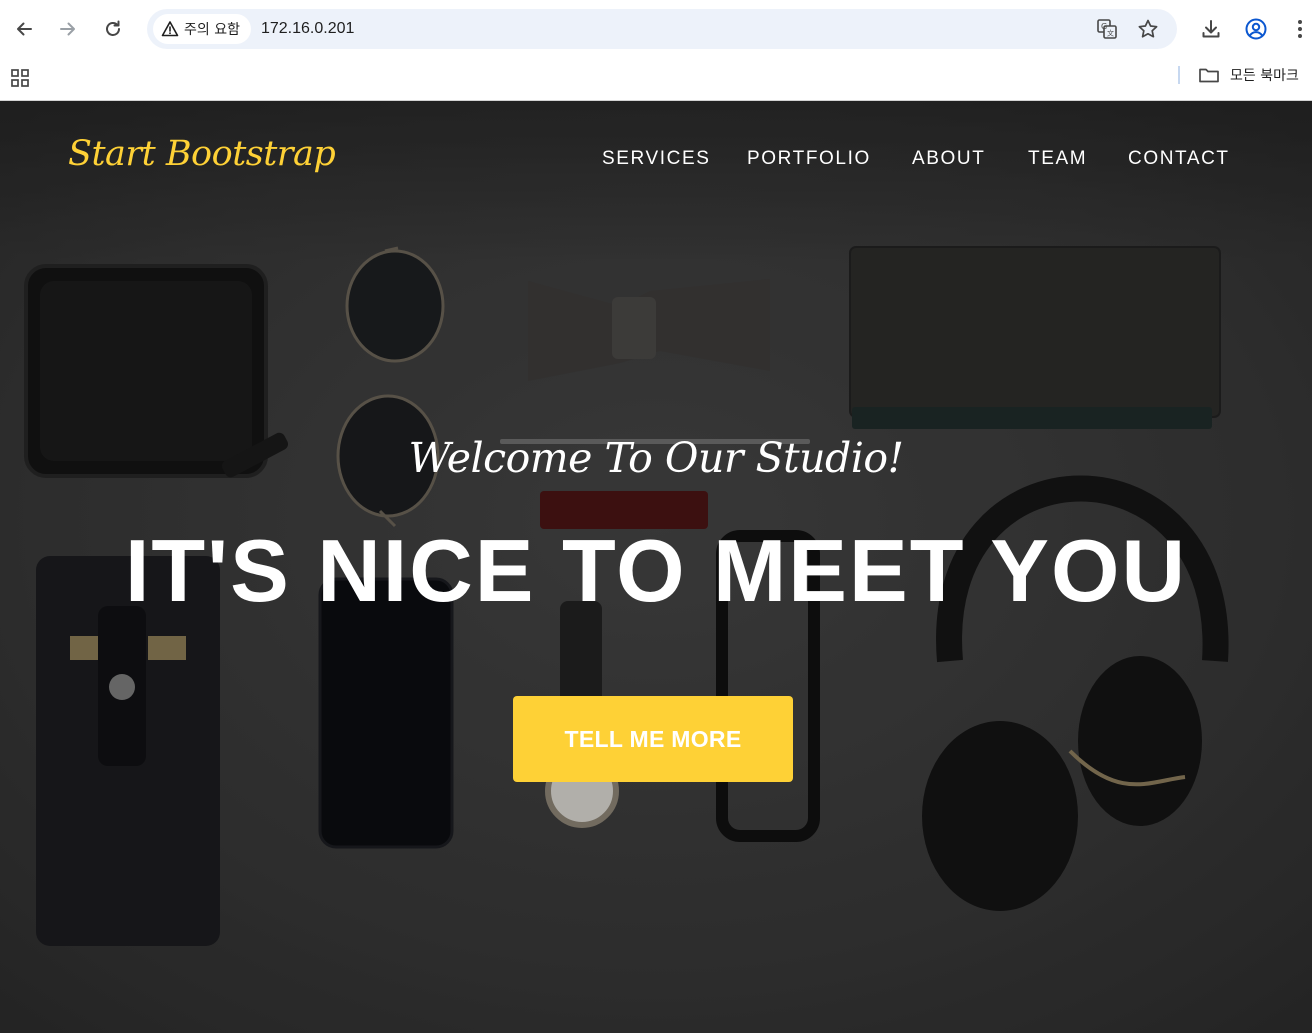 The image size is (1312, 1033). Describe the element at coordinates (656, 570) in the screenshot. I see `hero-heading: IT'S NICE TO MEET YOU` at that location.